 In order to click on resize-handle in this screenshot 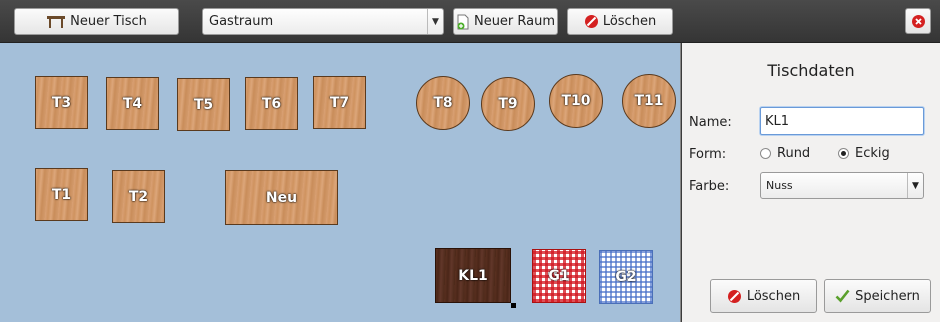, I will do `click(513, 305)`.